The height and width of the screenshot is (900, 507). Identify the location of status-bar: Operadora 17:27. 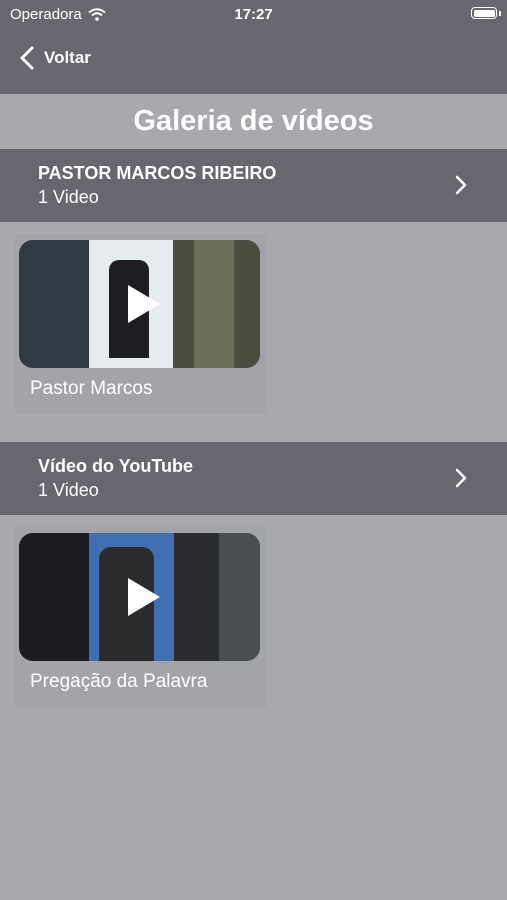
(253, 14).